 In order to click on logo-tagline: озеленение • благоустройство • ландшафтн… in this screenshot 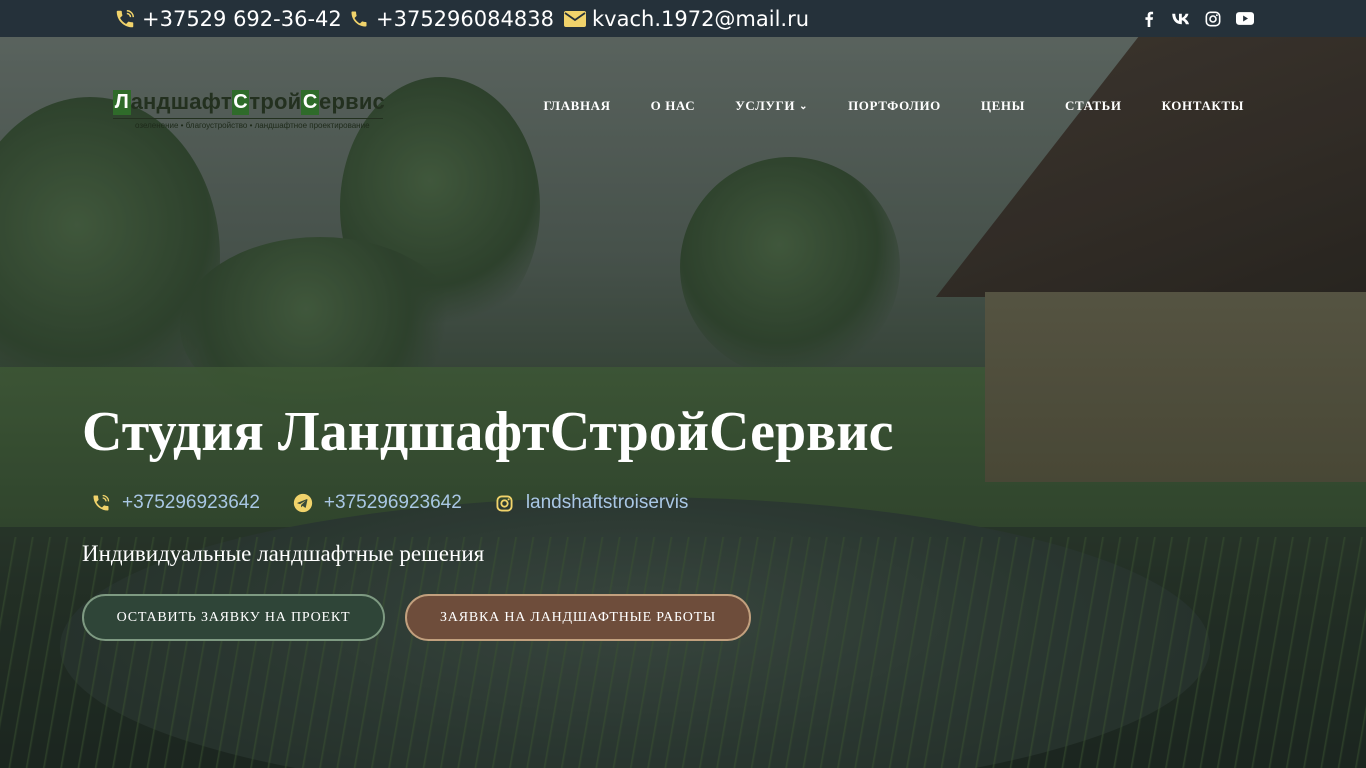, I will do `click(252, 125)`.